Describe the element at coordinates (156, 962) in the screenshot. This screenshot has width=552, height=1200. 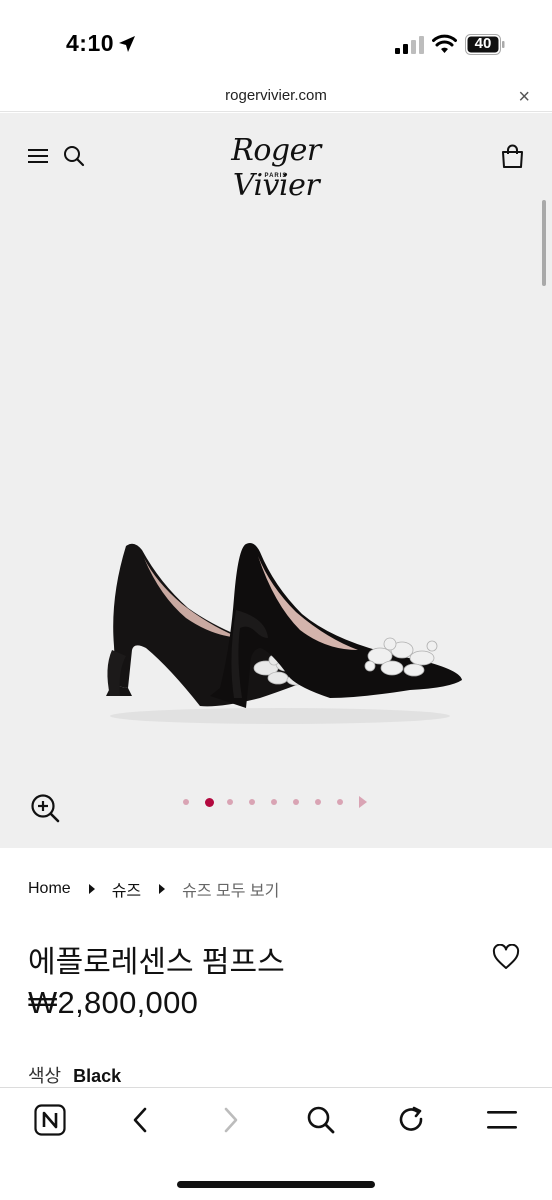
I see `product-title: 에플로레센스 펌프스` at that location.